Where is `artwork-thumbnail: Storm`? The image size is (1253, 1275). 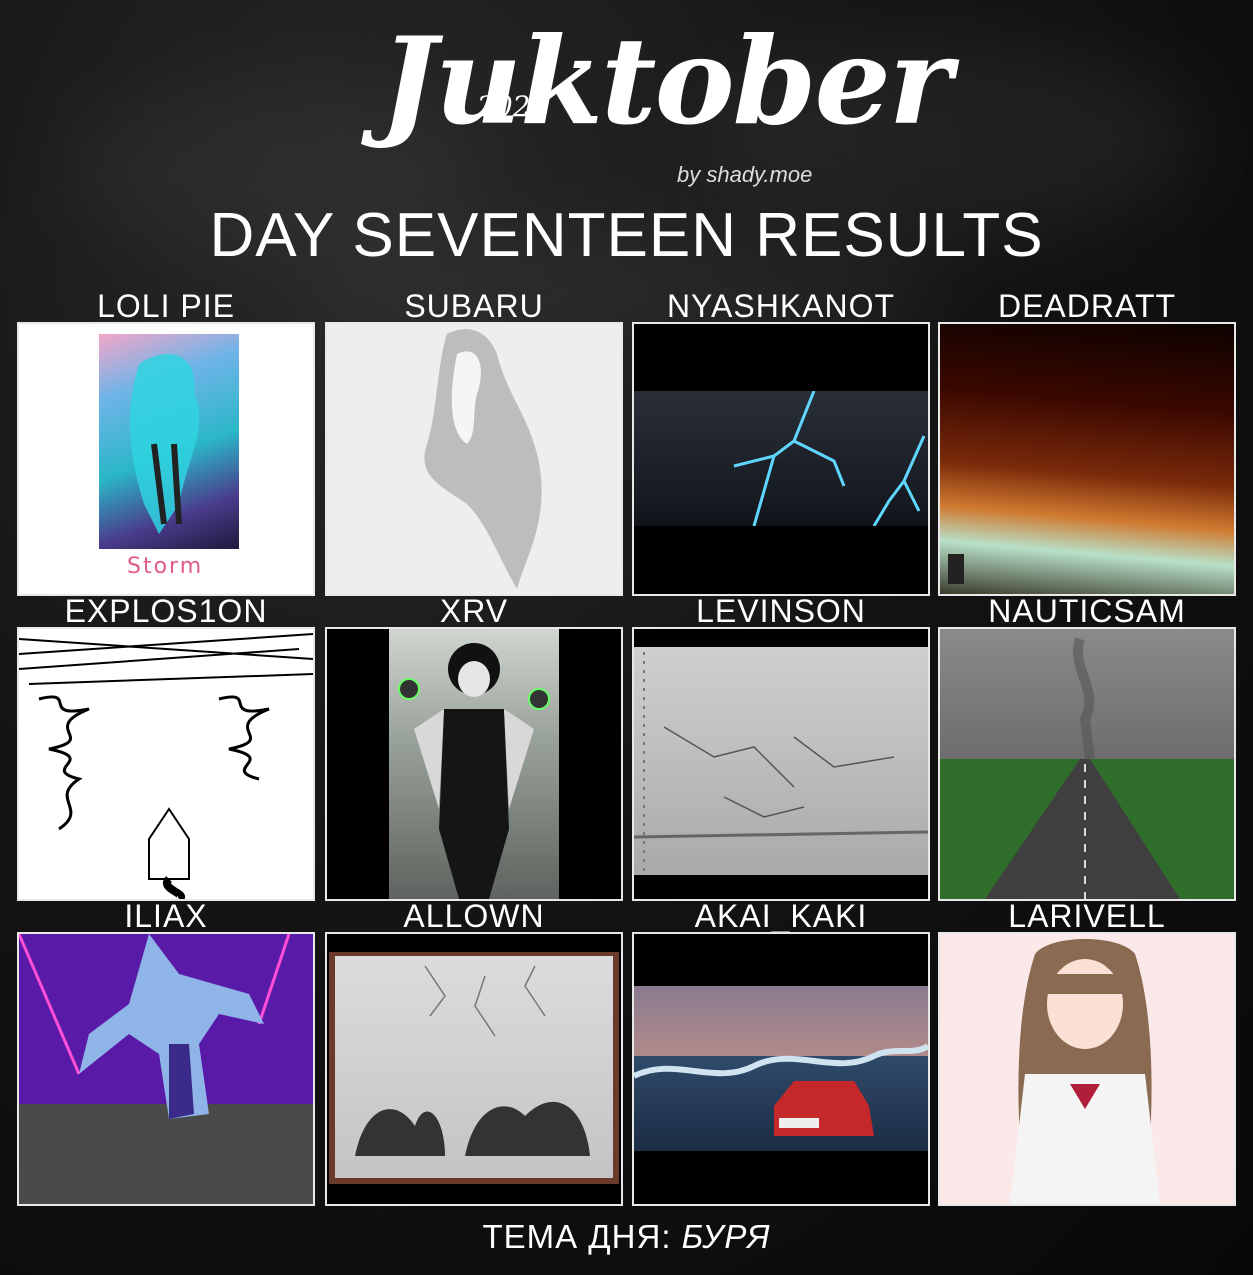
artwork-thumbnail: Storm is located at coordinates (166, 459).